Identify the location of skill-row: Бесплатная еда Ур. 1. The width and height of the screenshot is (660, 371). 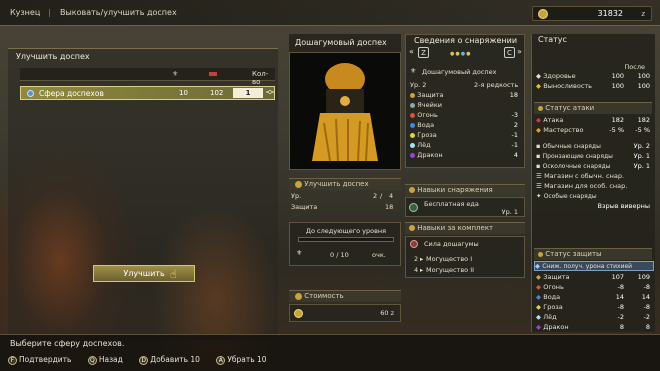
(465, 207).